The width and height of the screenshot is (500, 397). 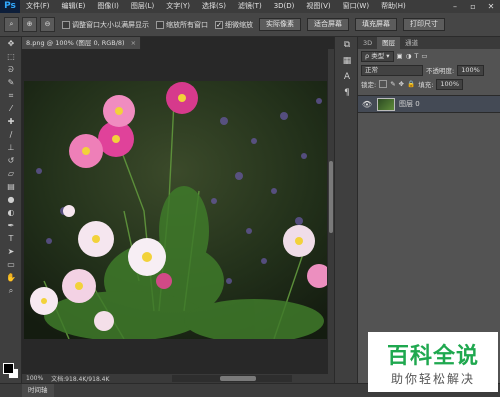 I want to click on eraser-tool-icon: ▱, so click(x=11, y=173).